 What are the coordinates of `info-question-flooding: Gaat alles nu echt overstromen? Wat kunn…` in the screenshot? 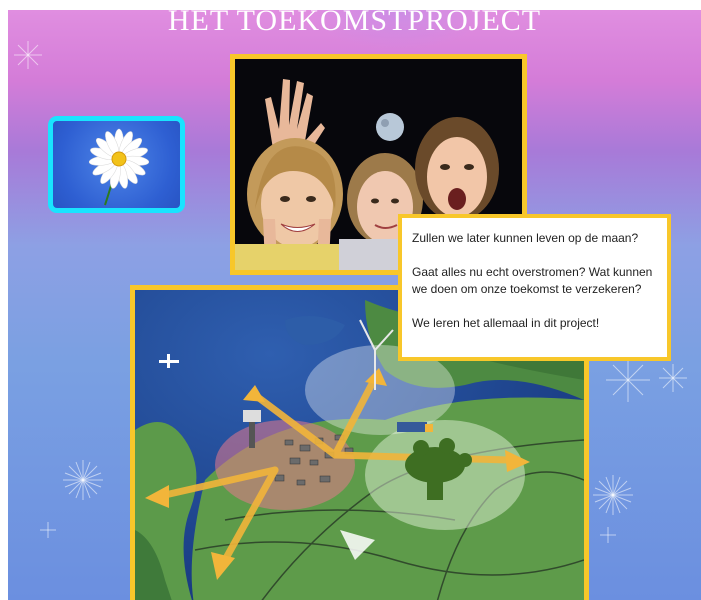 It's located at (532, 280).